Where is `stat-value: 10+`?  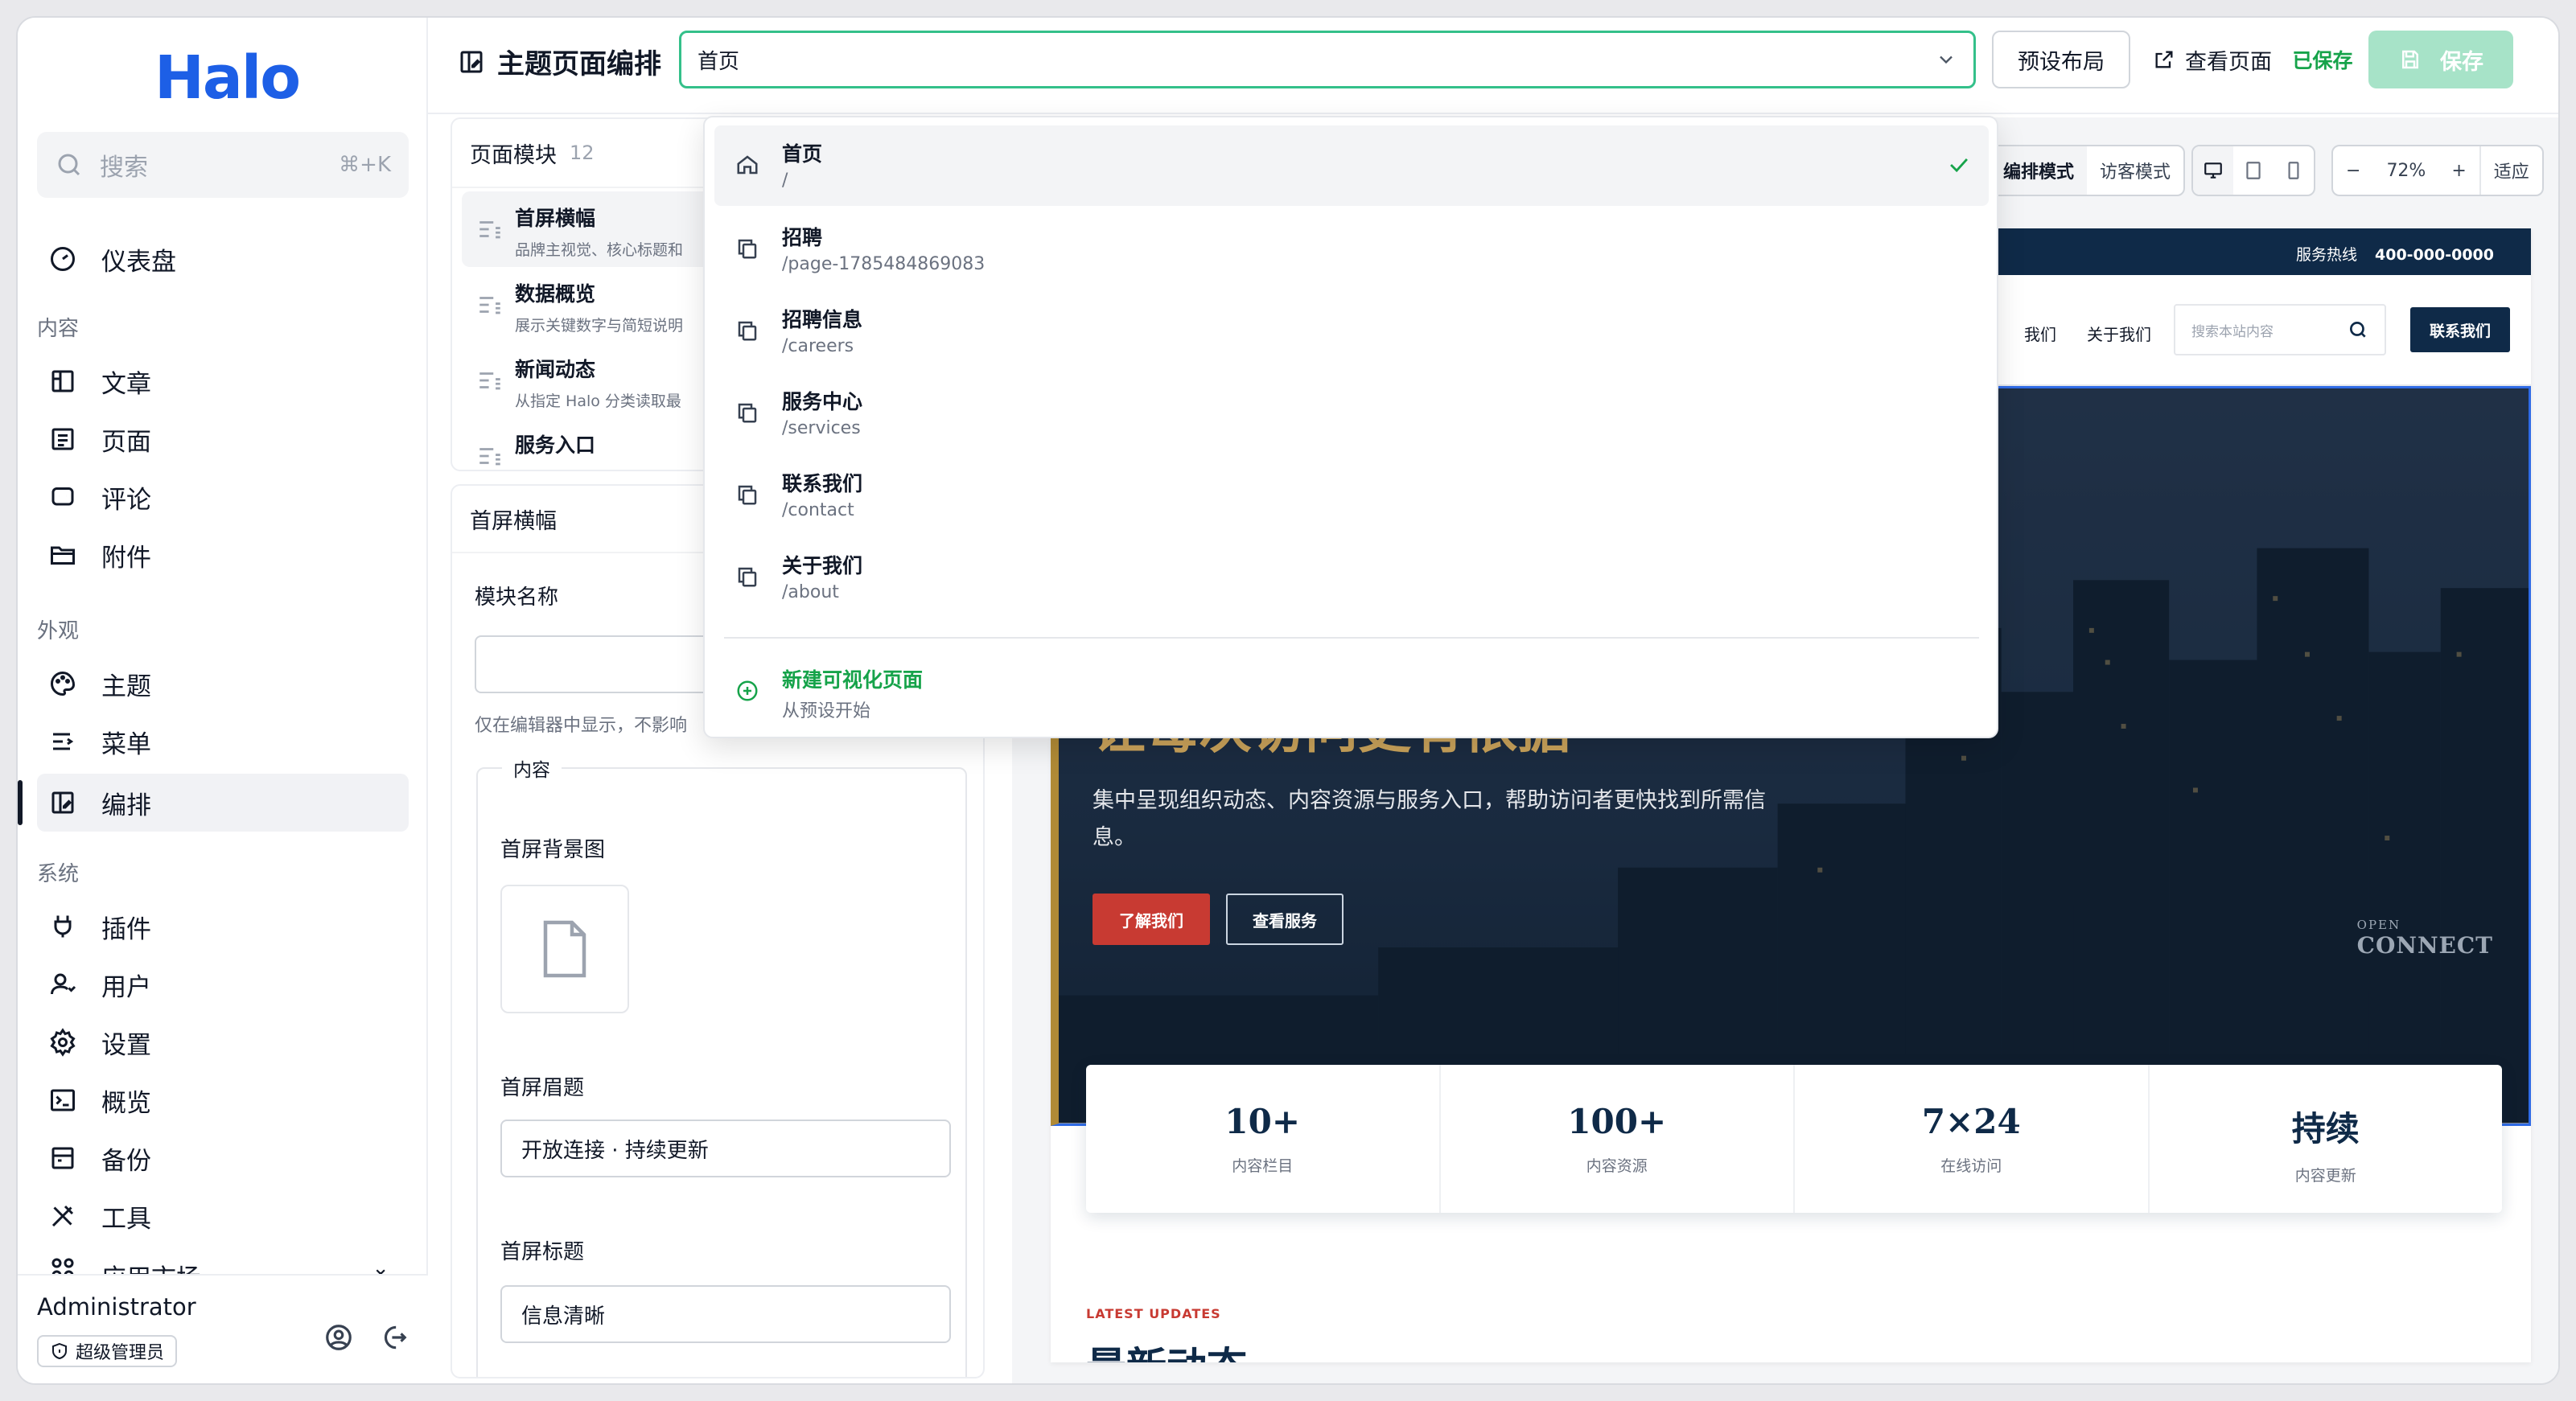
stat-value: 10+ is located at coordinates (1262, 1121).